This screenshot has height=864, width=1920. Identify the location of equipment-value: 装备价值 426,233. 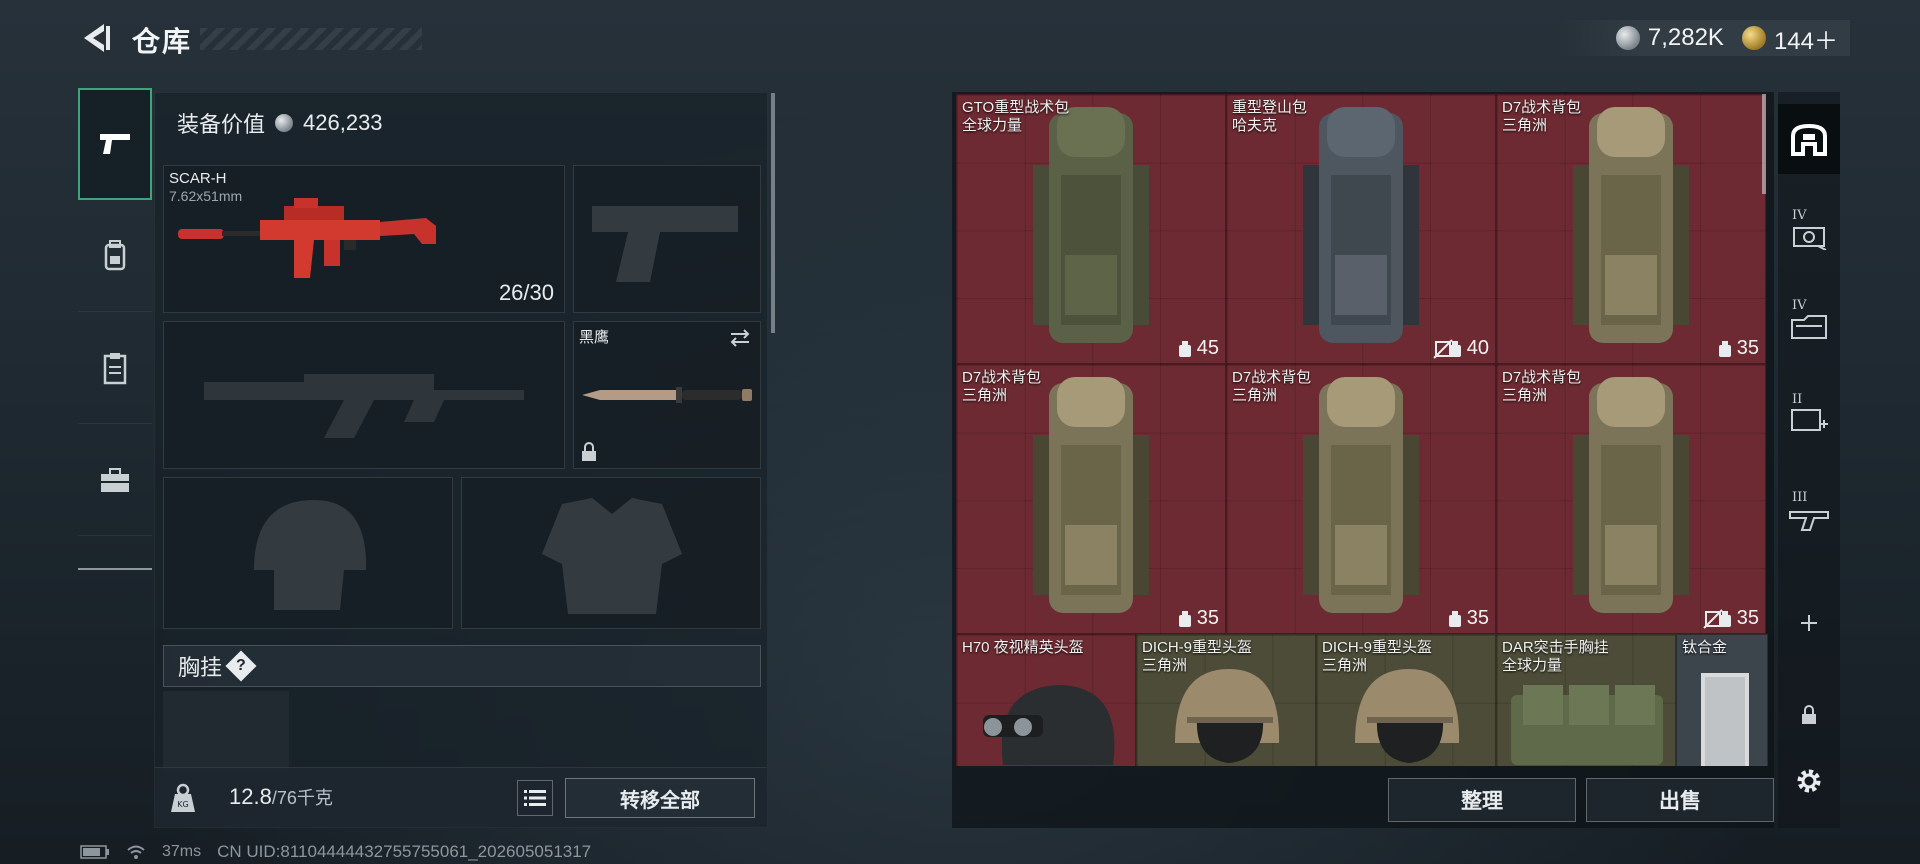
(280, 123).